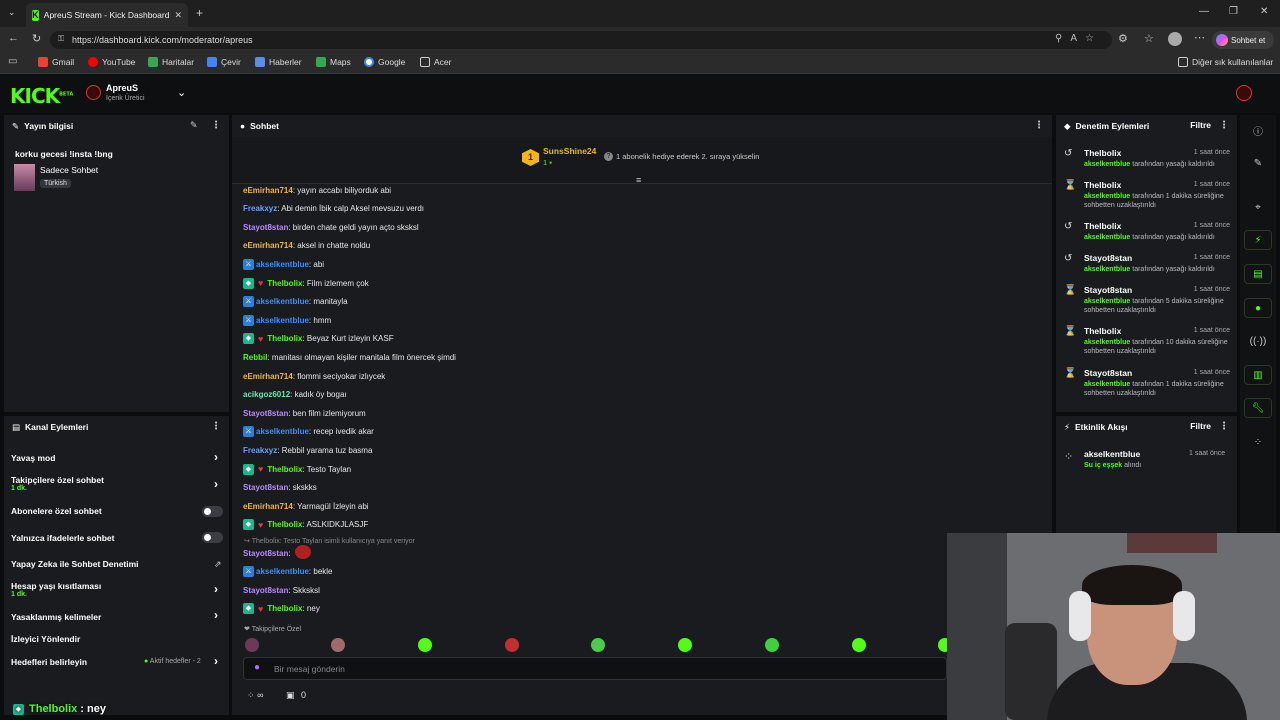  What do you see at coordinates (306, 283) in the screenshot?
I see `chat-message: ◆ ♥ Thelbolix: Film izlemem çok` at bounding box center [306, 283].